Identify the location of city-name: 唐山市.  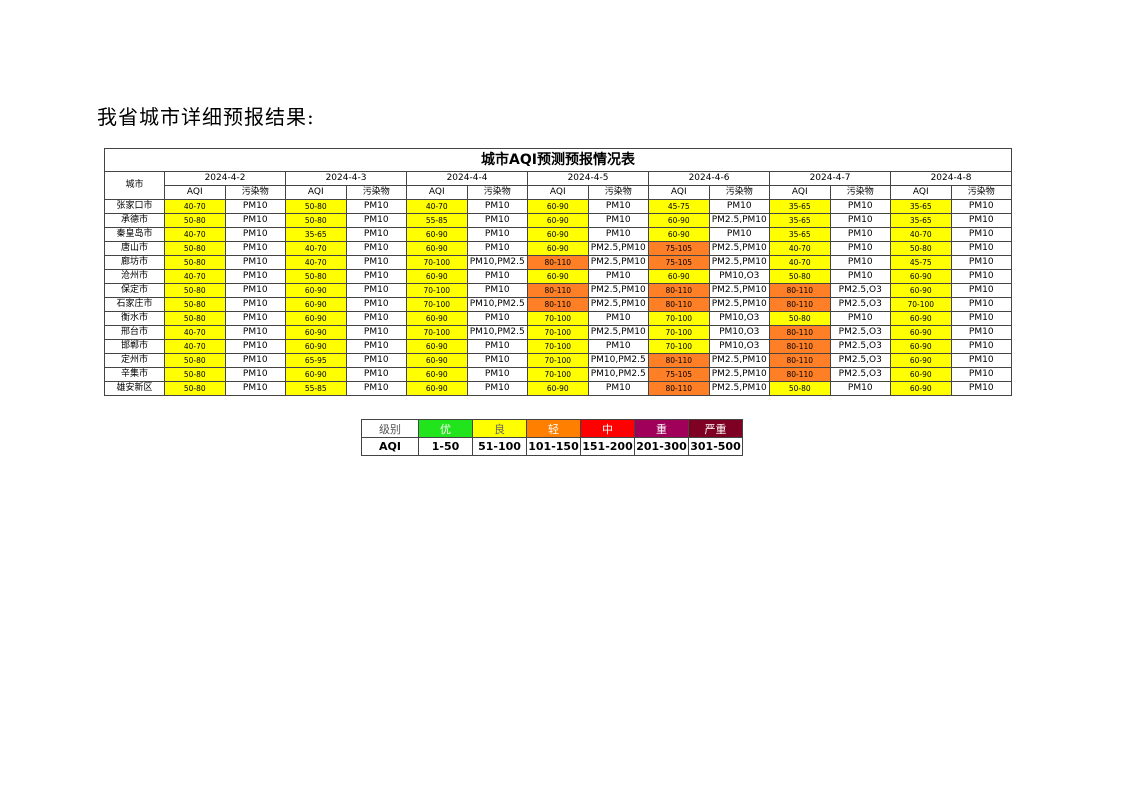
(134, 248).